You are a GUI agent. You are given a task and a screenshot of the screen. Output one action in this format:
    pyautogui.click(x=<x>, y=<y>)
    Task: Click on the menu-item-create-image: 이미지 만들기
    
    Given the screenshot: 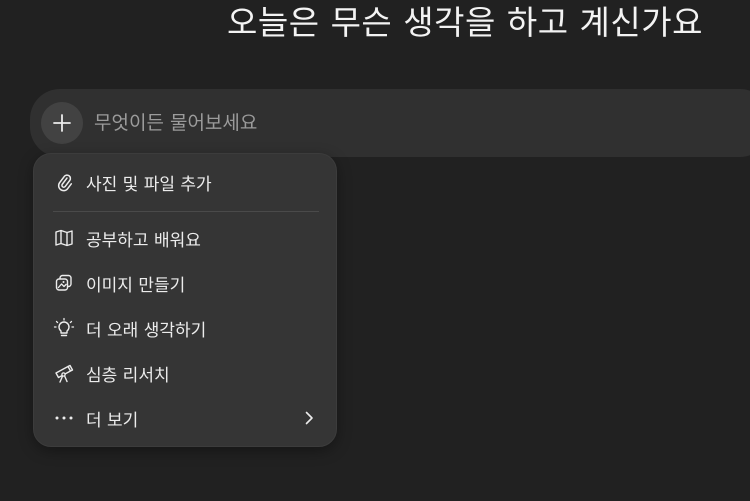 What is the action you would take?
    pyautogui.click(x=186, y=283)
    